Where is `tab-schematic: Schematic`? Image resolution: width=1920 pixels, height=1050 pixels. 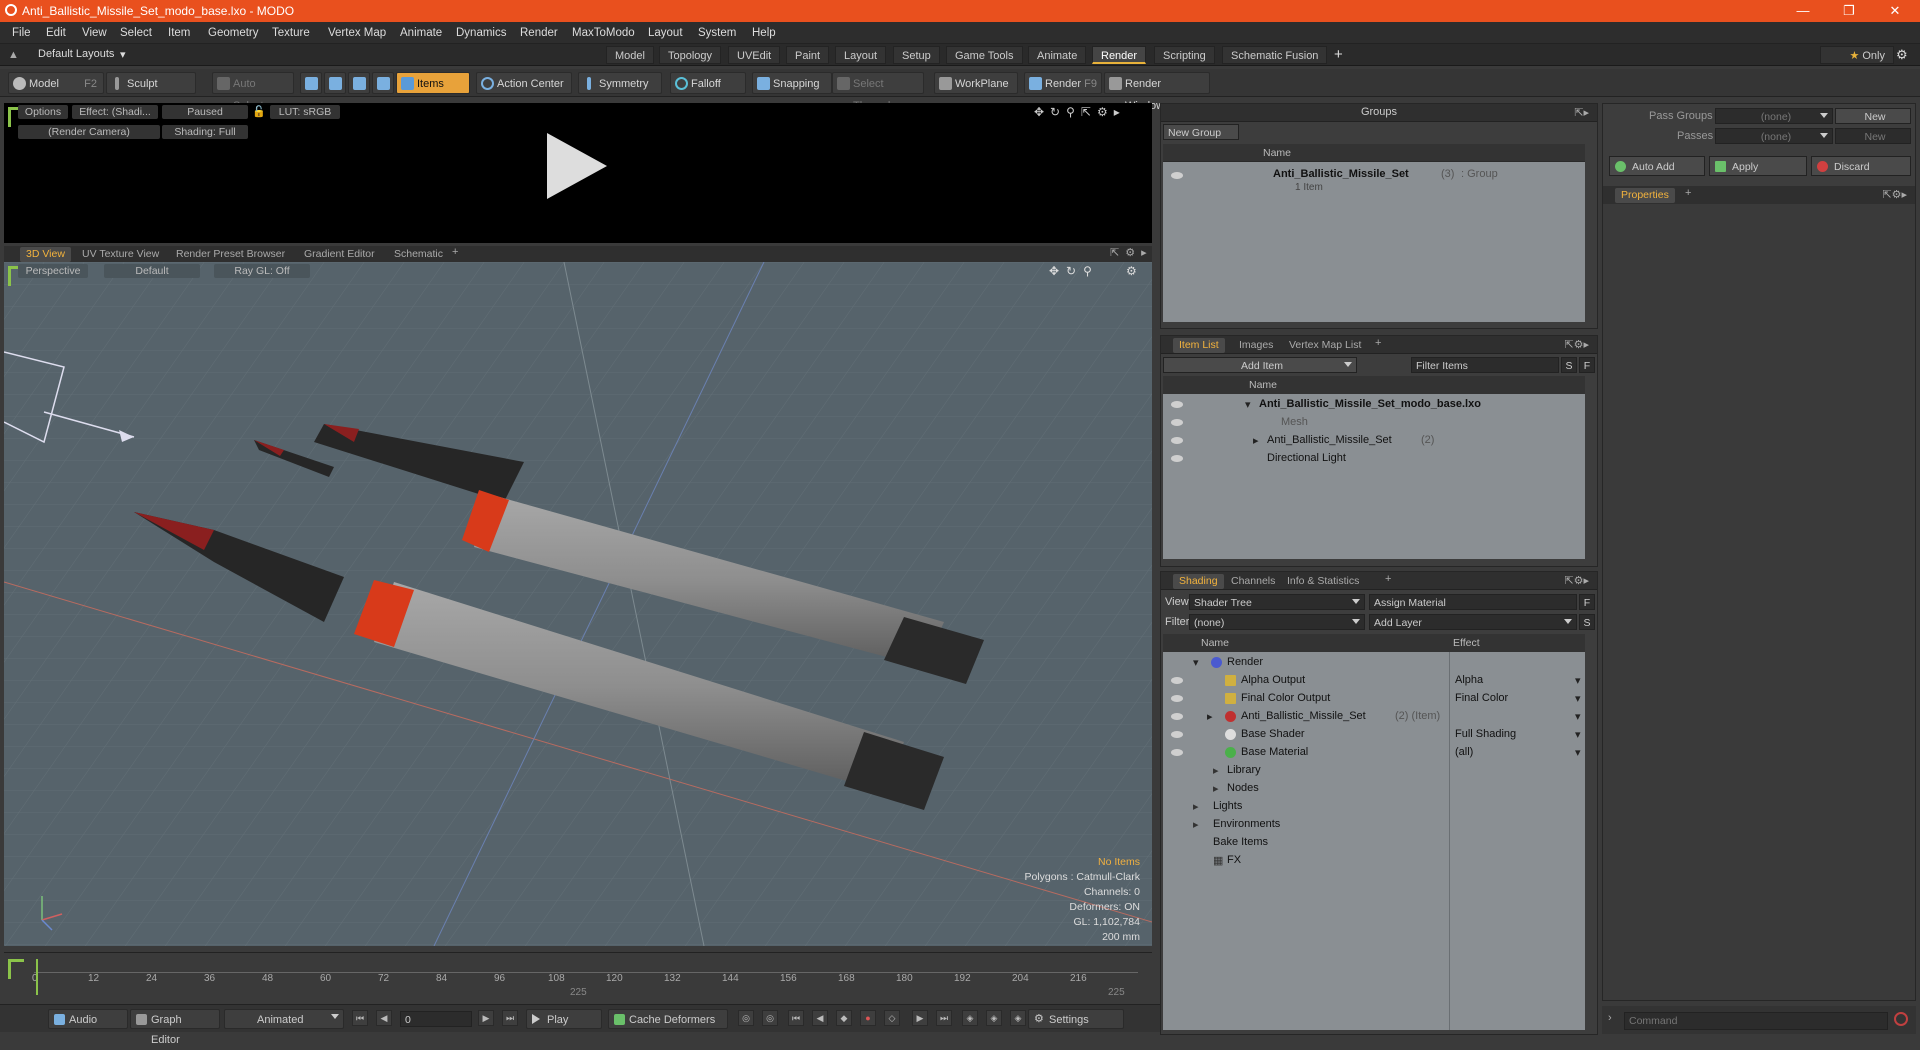
tab-schematic: Schematic is located at coordinates (418, 254).